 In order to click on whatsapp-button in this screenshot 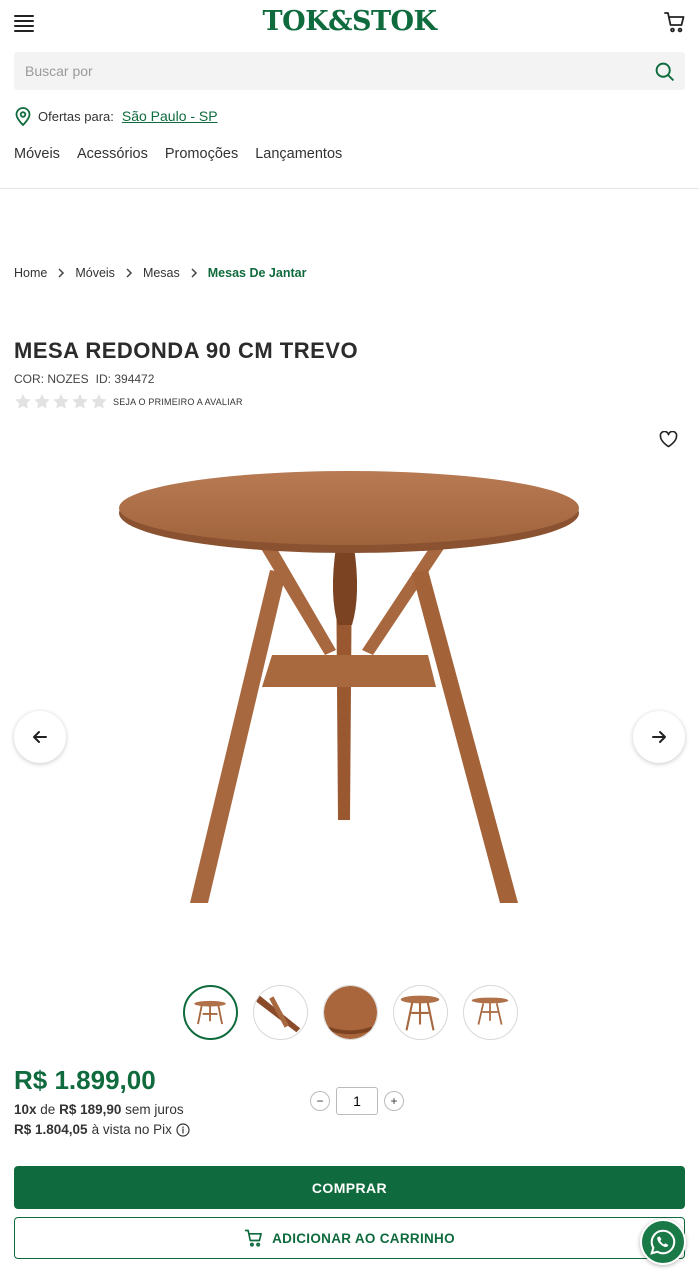, I will do `click(663, 1242)`.